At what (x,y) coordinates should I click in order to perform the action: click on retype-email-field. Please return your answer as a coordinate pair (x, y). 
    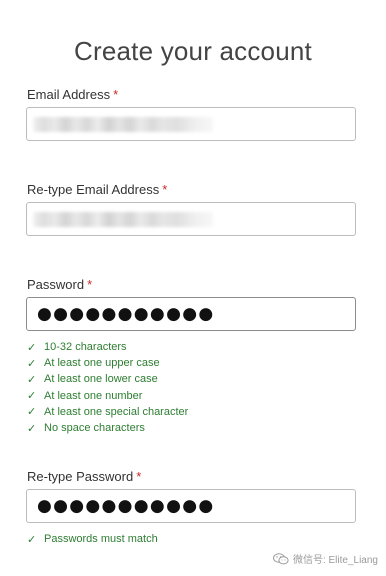
    Looking at the image, I should click on (191, 219).